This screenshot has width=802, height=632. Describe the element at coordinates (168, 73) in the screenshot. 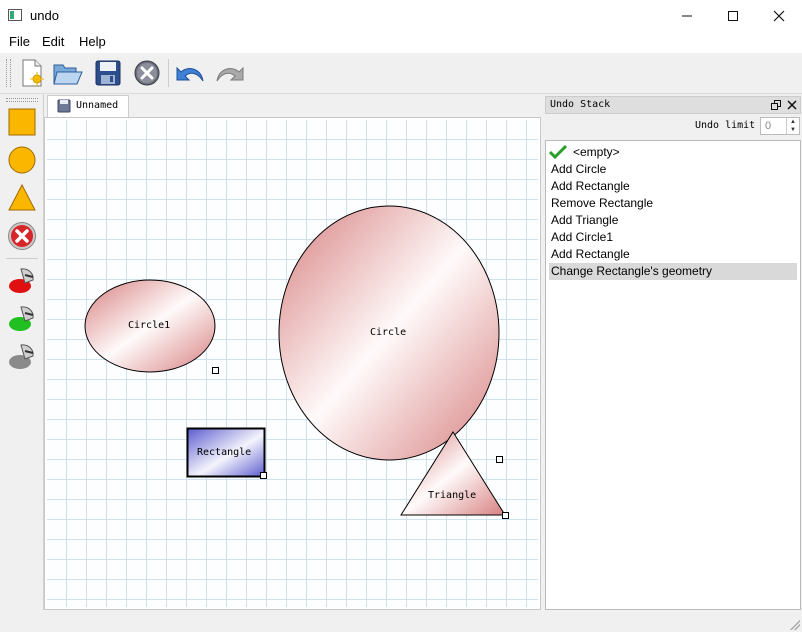

I see `toolbar-separator` at that location.